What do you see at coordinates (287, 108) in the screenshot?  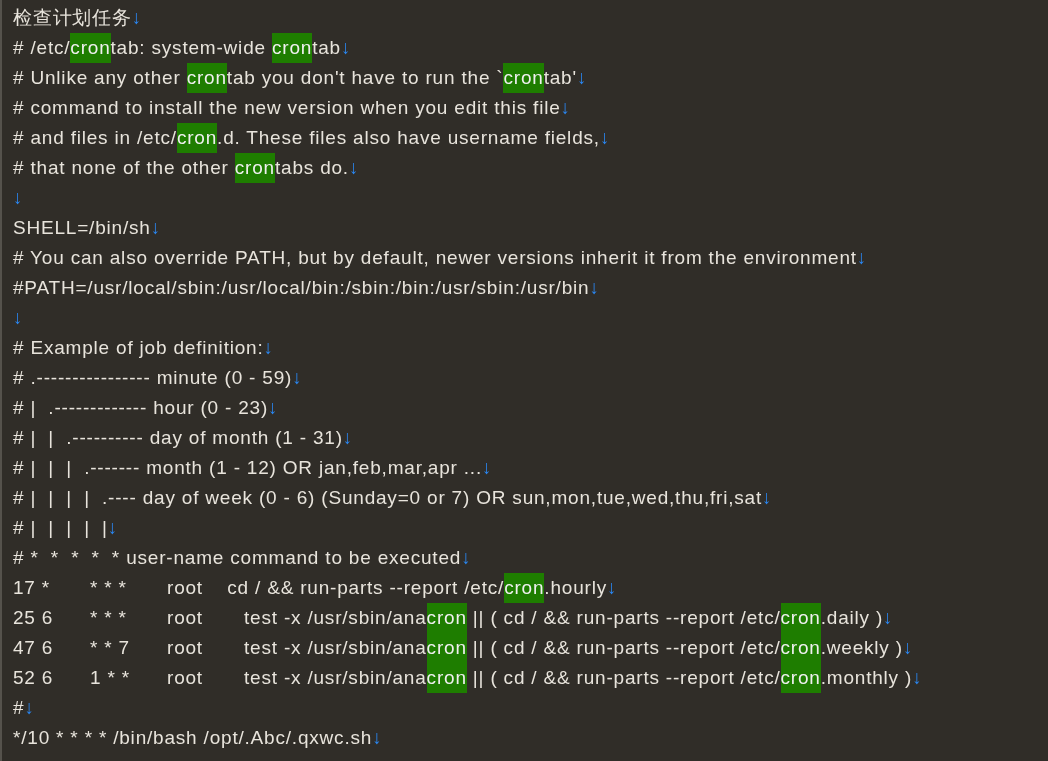 I see `code-text: # command to install the new version when you edit this file` at bounding box center [287, 108].